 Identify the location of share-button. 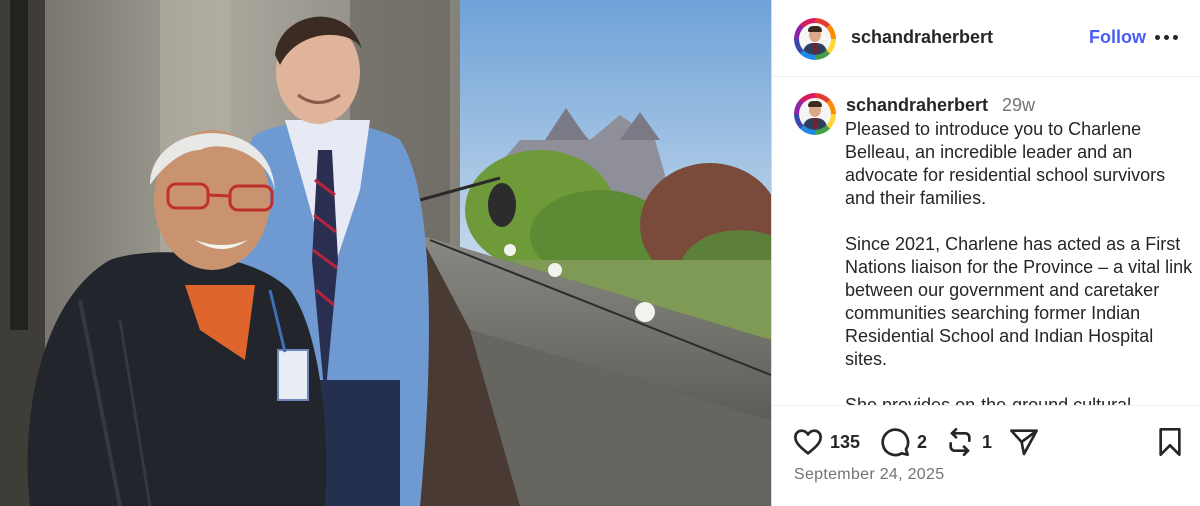
(1024, 442).